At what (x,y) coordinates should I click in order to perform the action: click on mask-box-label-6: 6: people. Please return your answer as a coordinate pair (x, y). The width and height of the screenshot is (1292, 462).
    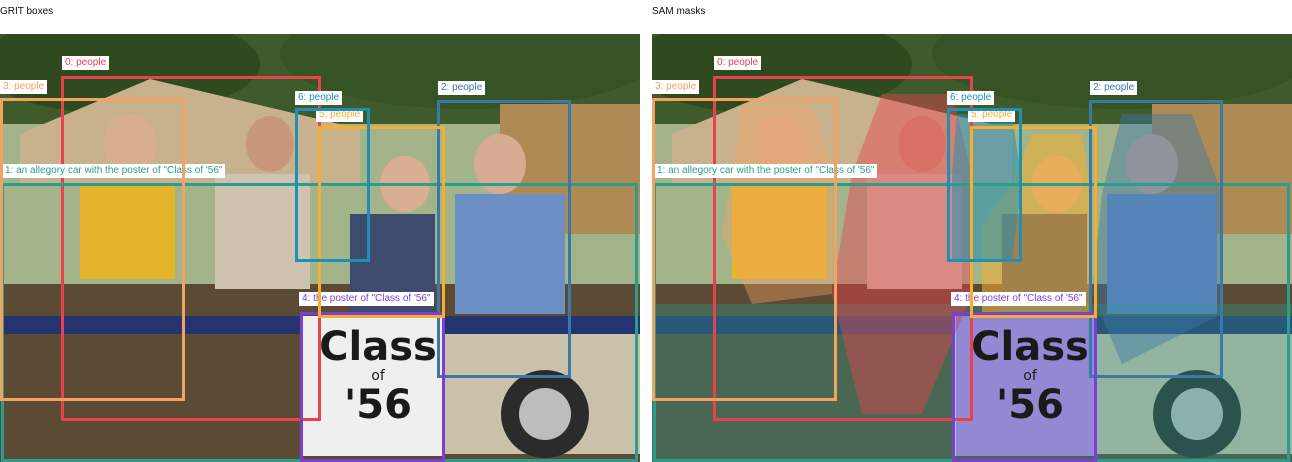
    Looking at the image, I should click on (971, 98).